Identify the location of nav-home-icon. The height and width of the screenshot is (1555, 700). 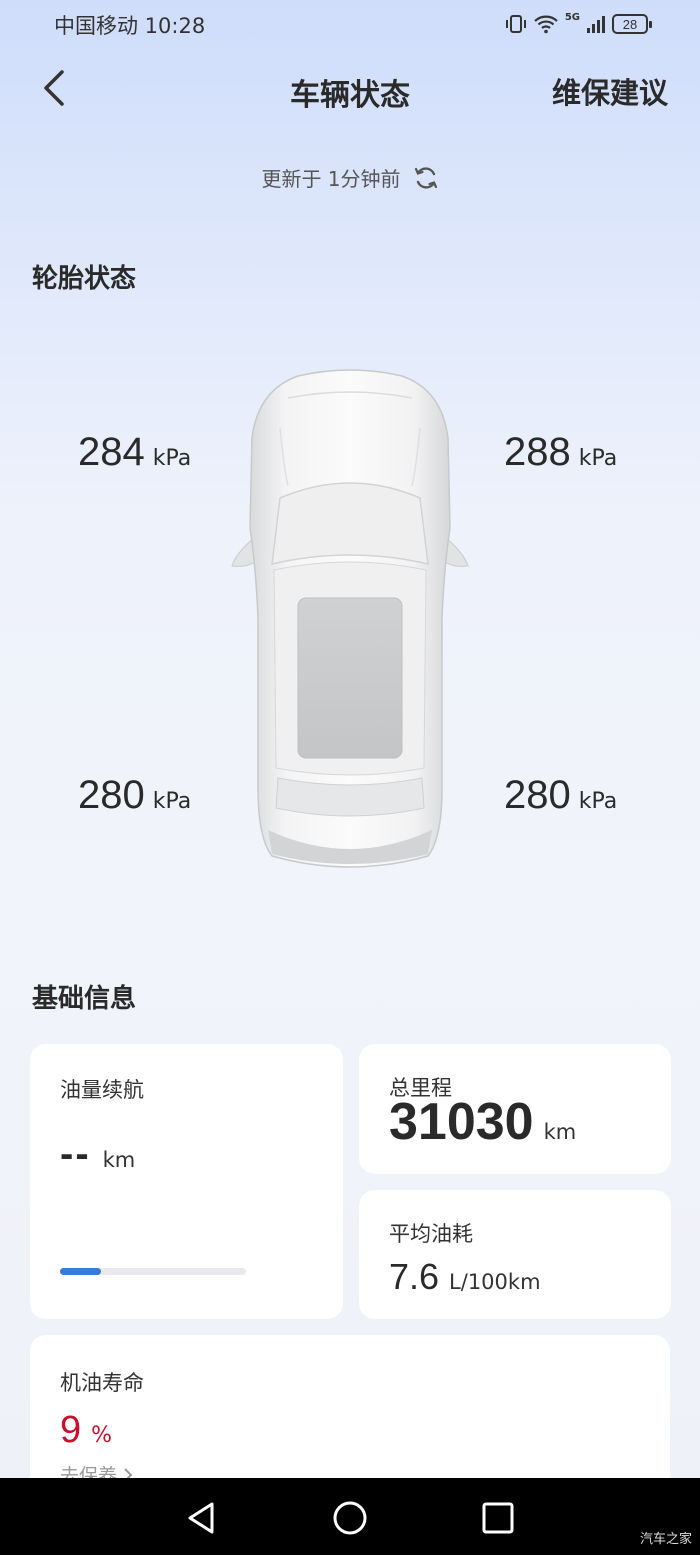
(350, 1518).